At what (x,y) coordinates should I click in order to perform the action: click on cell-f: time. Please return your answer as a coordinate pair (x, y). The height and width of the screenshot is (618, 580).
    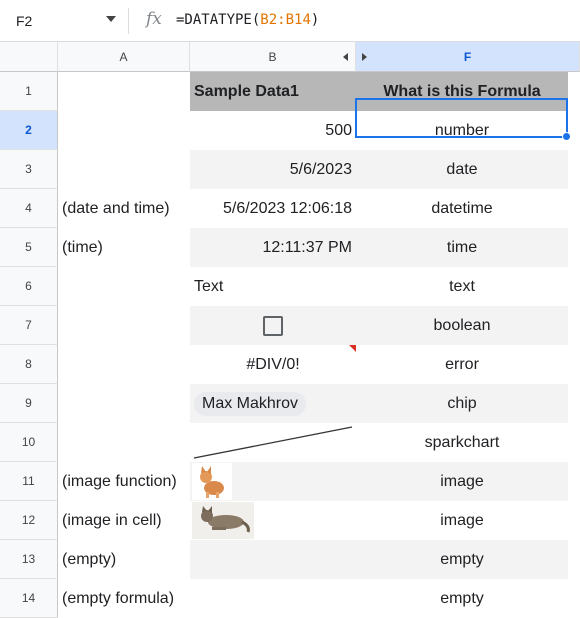
    Looking at the image, I should click on (462, 247).